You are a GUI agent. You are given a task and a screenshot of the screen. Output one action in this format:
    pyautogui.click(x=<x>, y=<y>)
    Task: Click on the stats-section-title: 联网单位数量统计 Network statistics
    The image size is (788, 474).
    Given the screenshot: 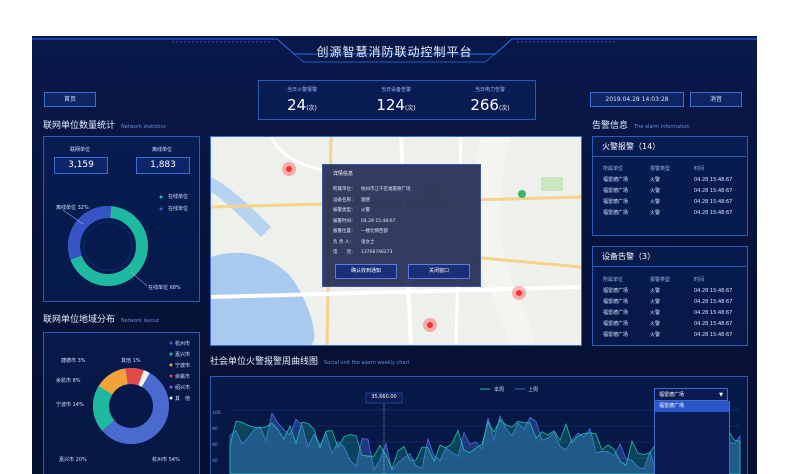 What is the action you would take?
    pyautogui.click(x=104, y=124)
    